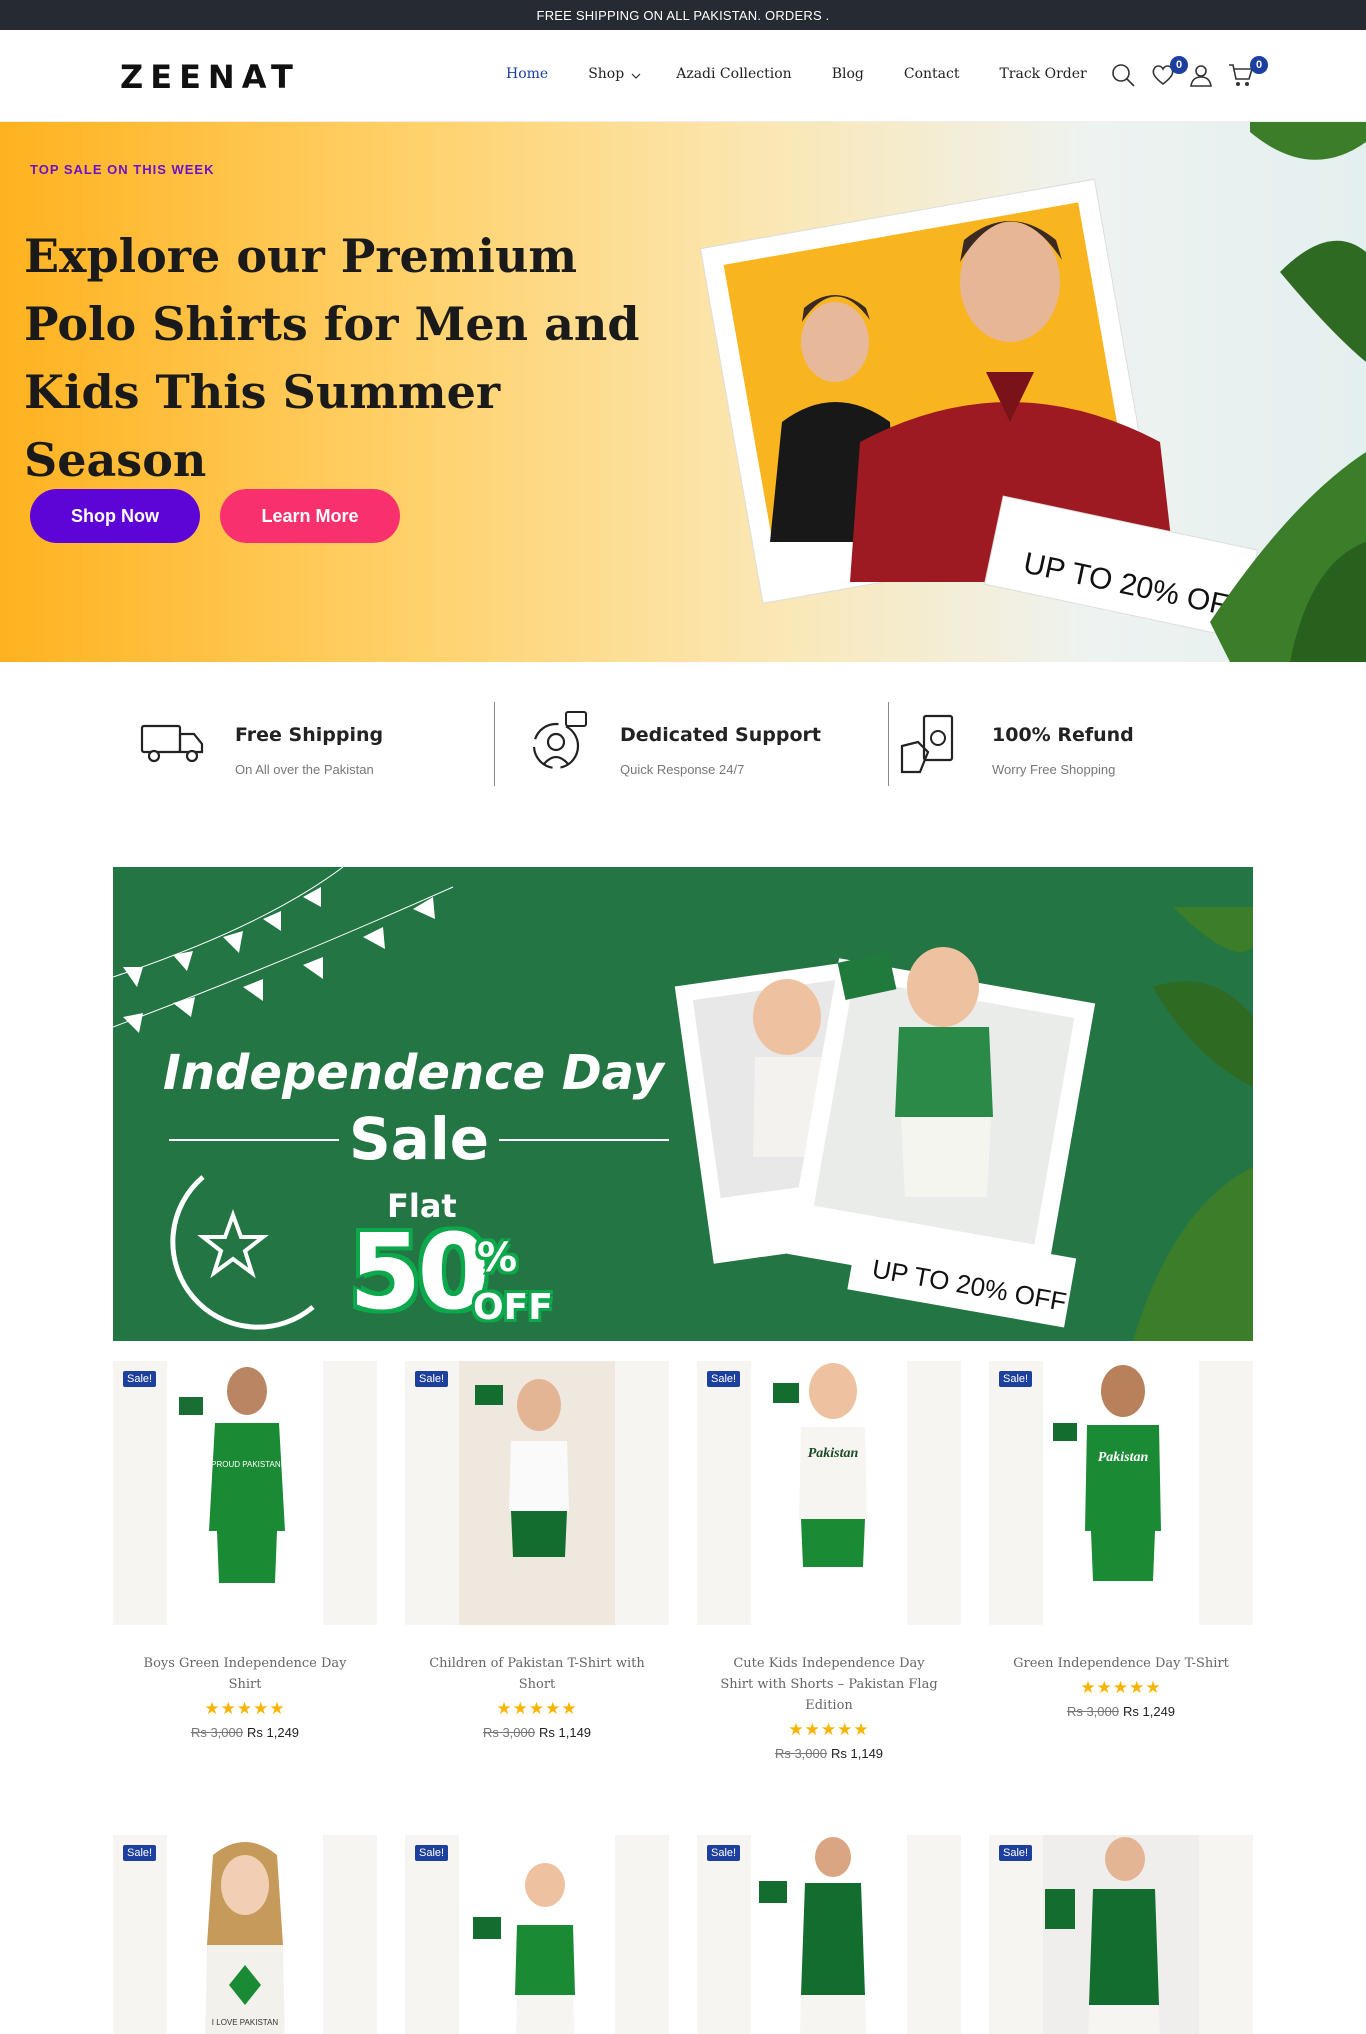 This screenshot has height=2034, width=1366. What do you see at coordinates (1248, 74) in the screenshot?
I see `cart-button: 0` at bounding box center [1248, 74].